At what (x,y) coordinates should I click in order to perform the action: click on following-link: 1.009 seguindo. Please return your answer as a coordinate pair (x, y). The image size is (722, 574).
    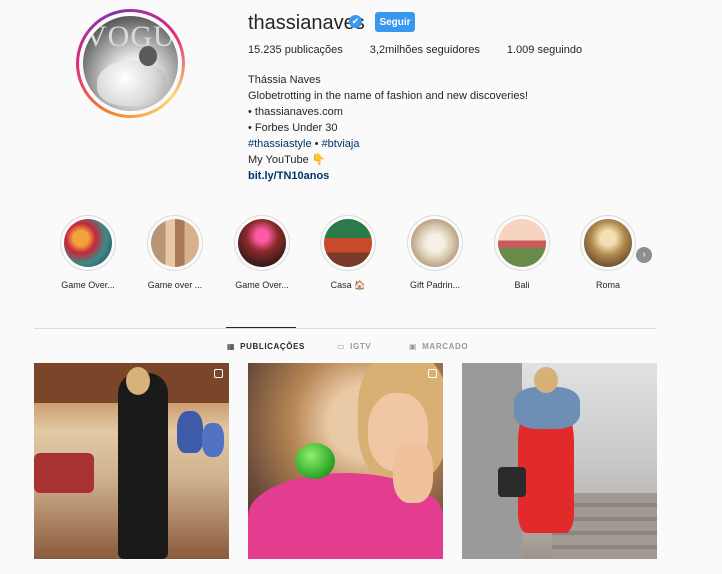
    Looking at the image, I should click on (544, 50).